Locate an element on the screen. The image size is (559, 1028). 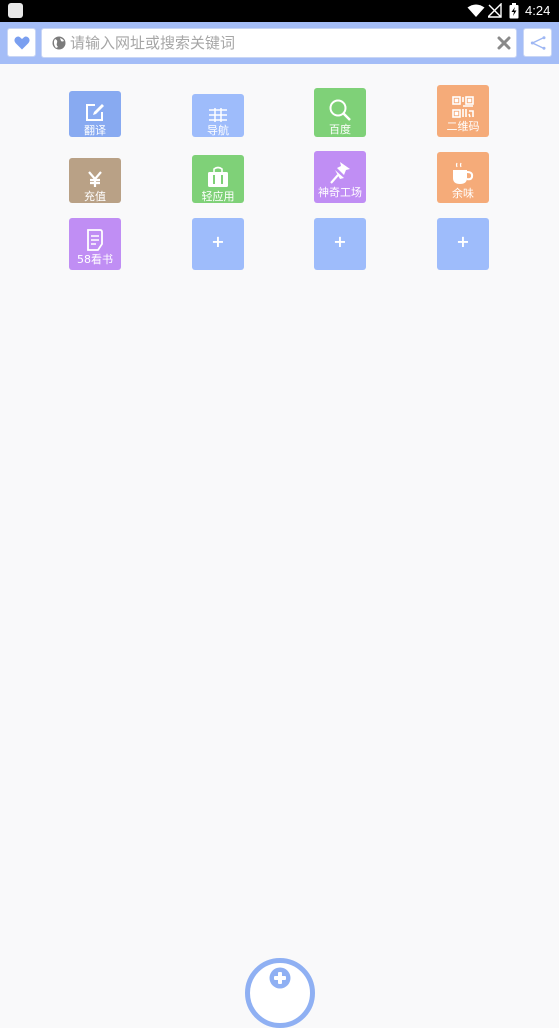
battery-charging-icon is located at coordinates (514, 11).